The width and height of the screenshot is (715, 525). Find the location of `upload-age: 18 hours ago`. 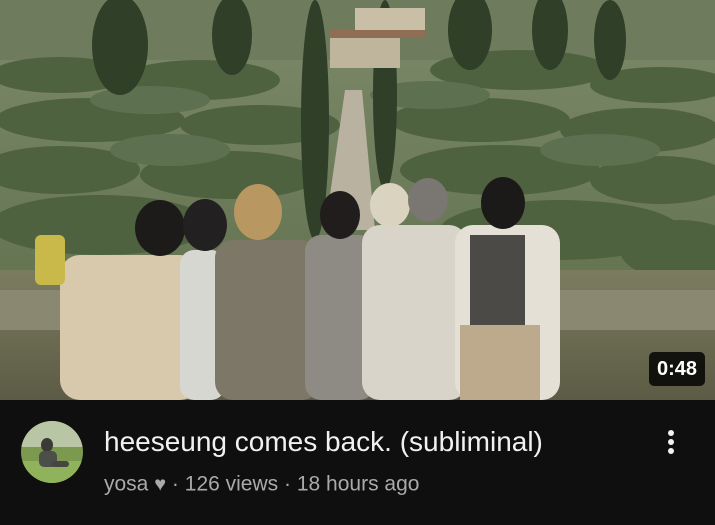

upload-age: 18 hours ago is located at coordinates (358, 484).